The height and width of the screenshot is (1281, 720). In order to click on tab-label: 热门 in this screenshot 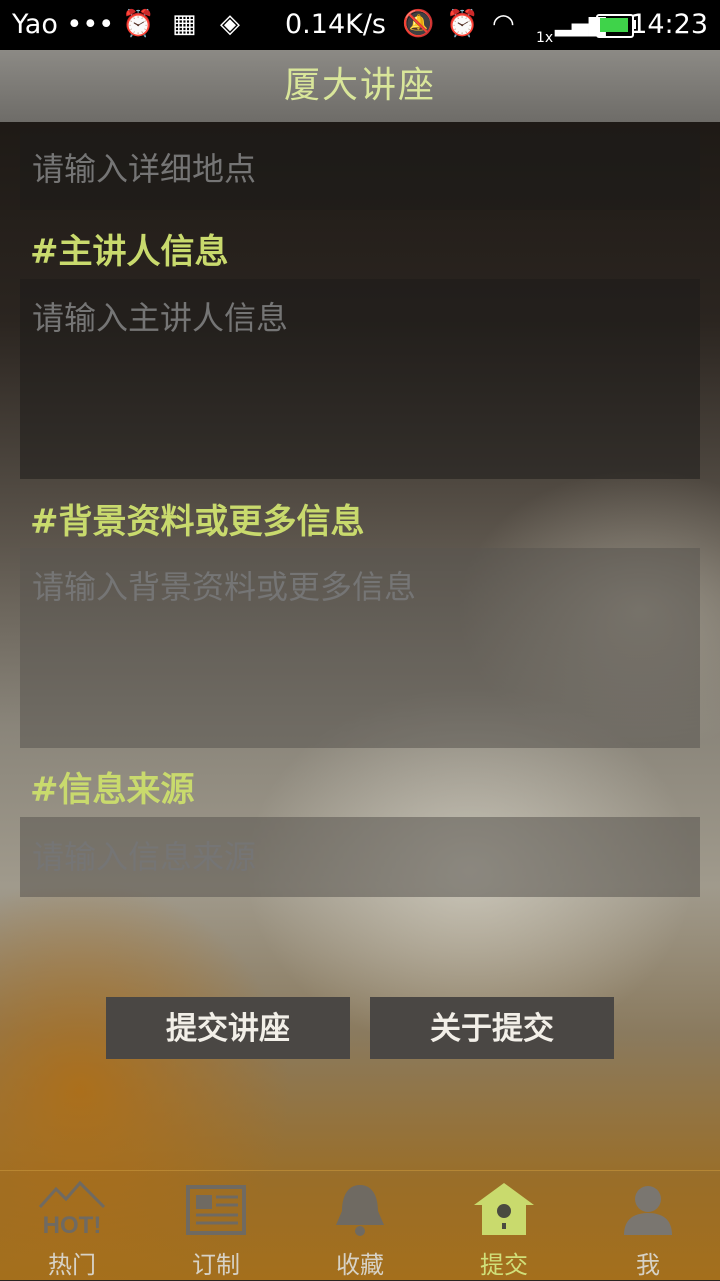, I will do `click(72, 1265)`.